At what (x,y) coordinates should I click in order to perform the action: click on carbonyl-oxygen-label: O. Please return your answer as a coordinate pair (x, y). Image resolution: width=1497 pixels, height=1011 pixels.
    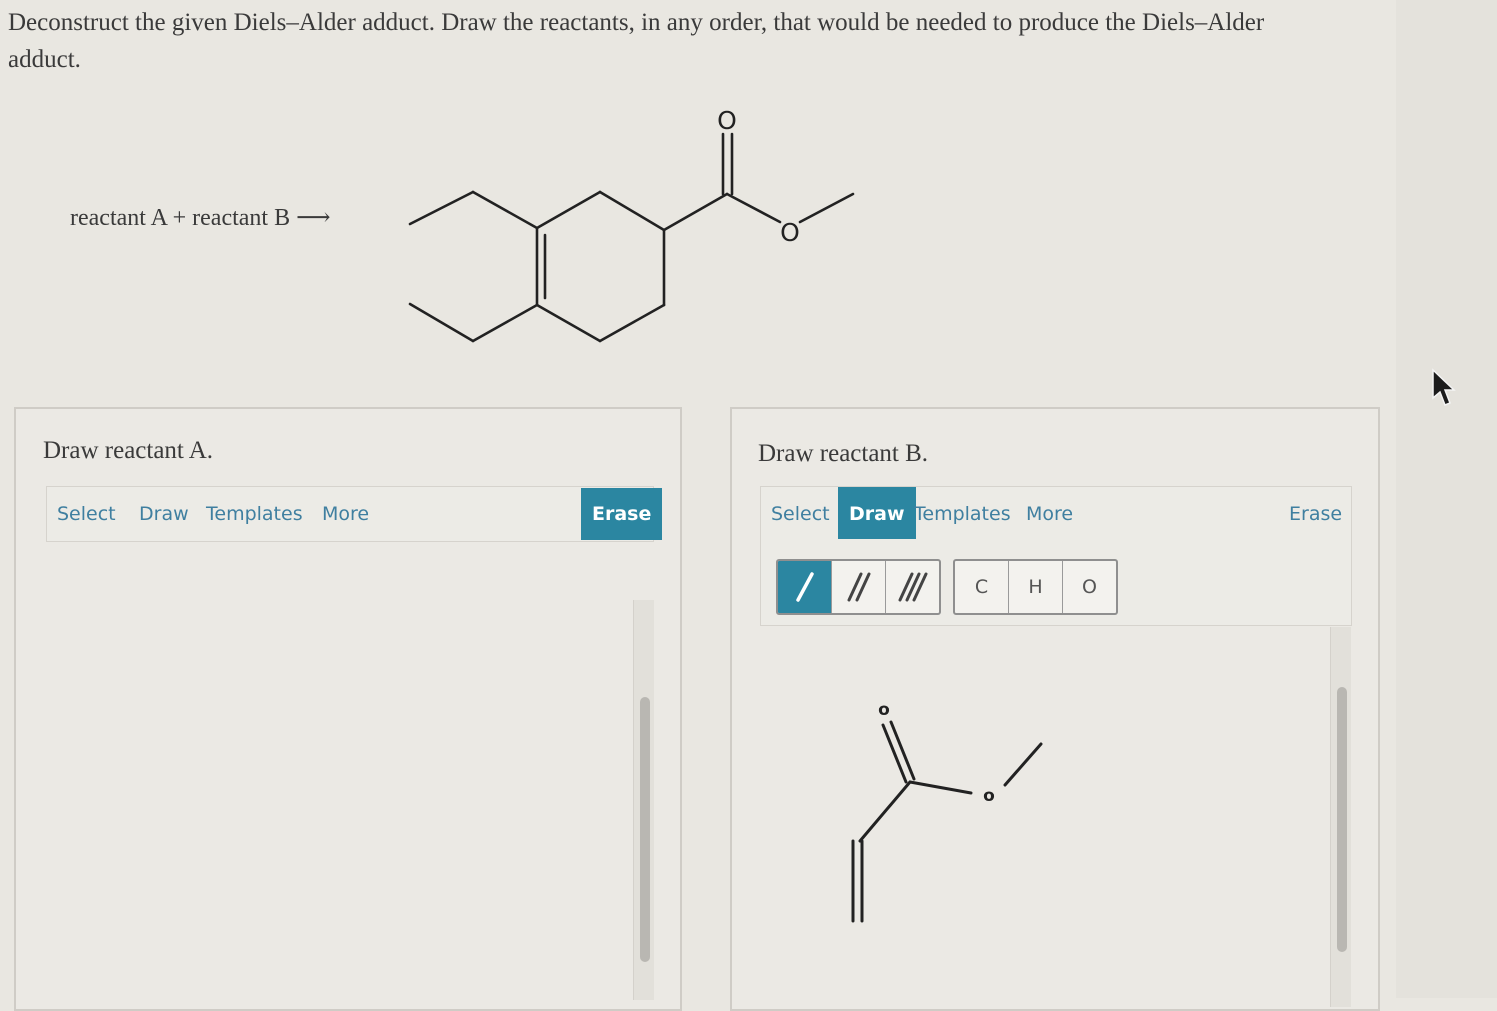
    Looking at the image, I should click on (727, 120).